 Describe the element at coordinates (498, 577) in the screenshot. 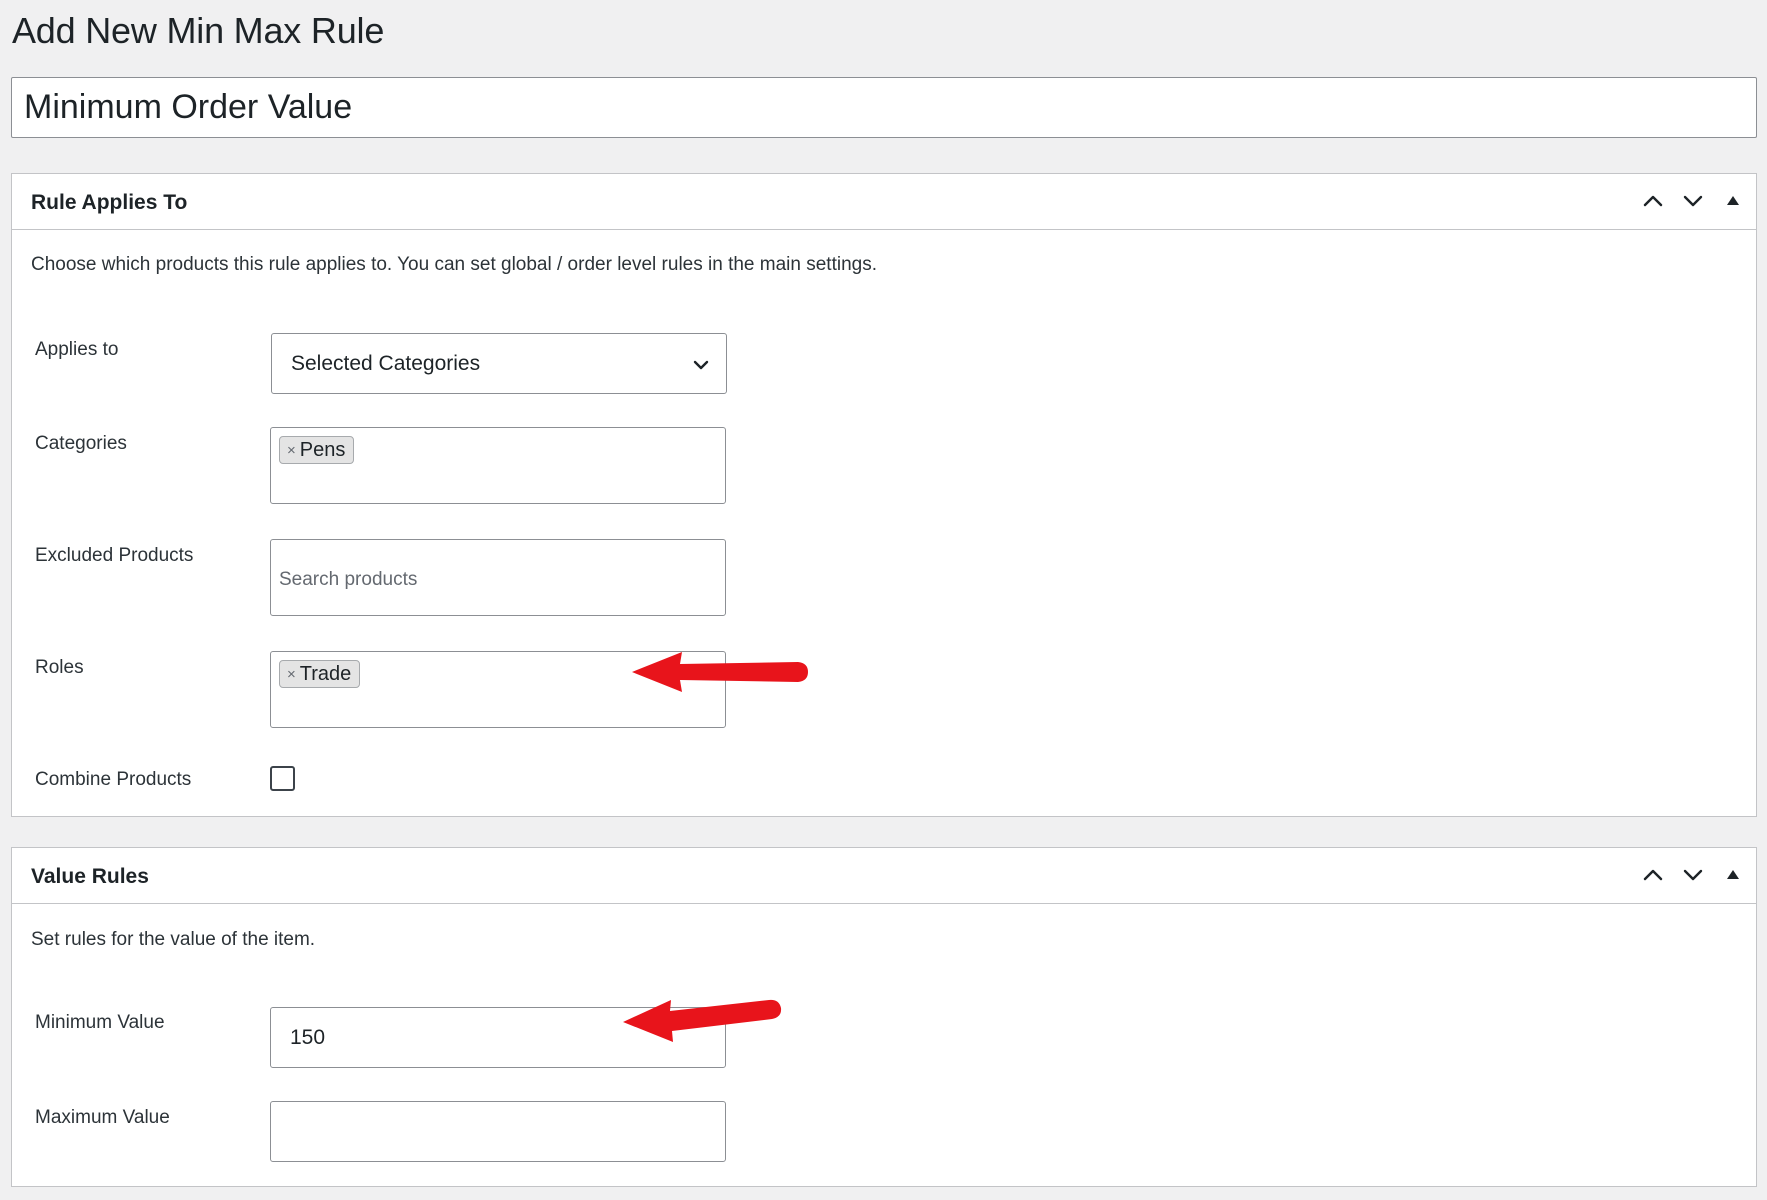

I see `excluded-products-search: Search products` at that location.